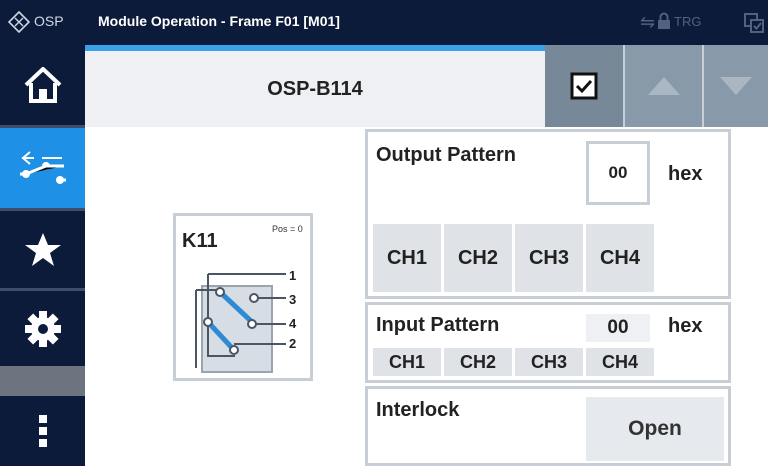 The width and height of the screenshot is (768, 466). Describe the element at coordinates (620, 258) in the screenshot. I see `output-ch4-button: CH4` at that location.